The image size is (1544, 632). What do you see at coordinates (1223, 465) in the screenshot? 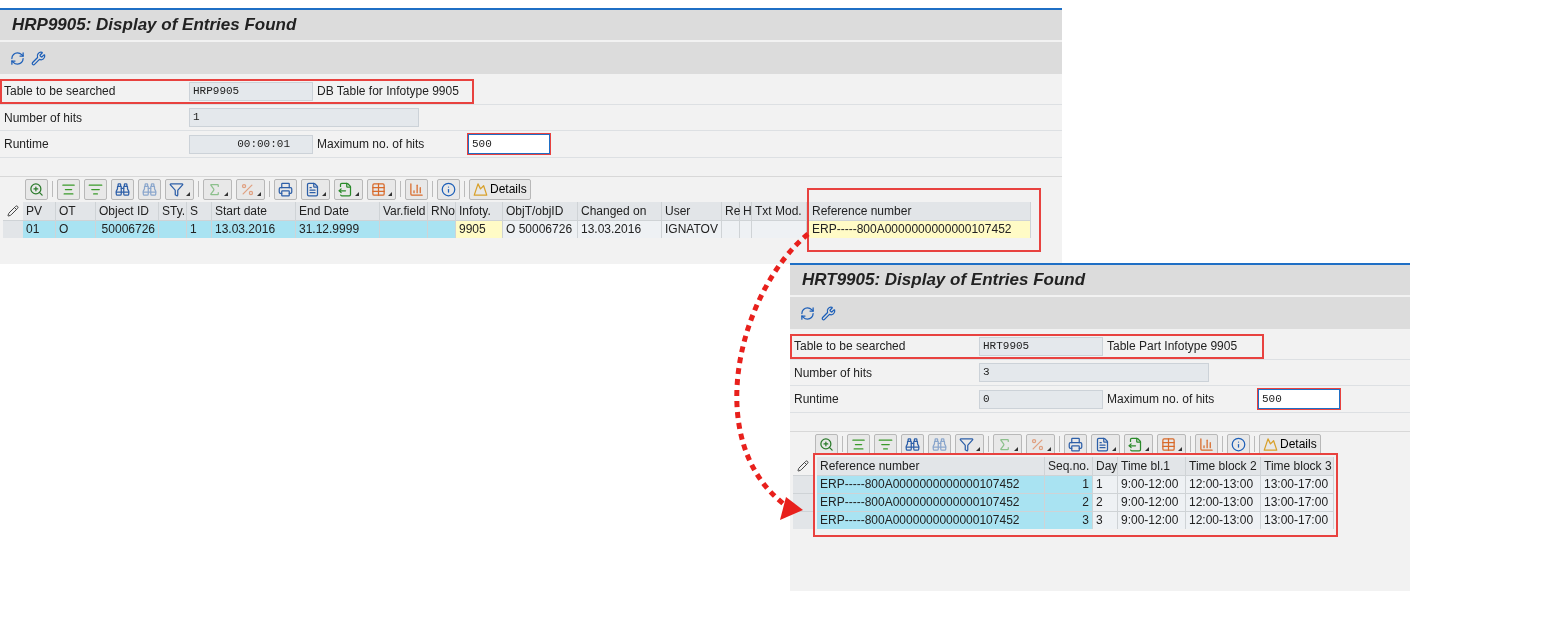
I see `column-header: Time block 2` at bounding box center [1223, 465].